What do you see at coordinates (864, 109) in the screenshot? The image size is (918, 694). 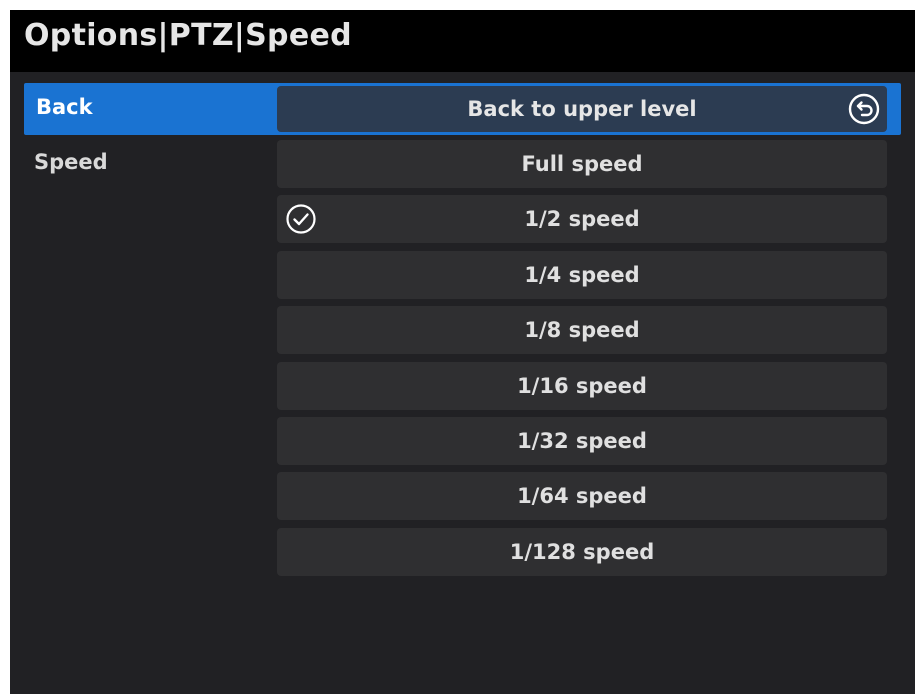 I see `return-arrow-icon` at bounding box center [864, 109].